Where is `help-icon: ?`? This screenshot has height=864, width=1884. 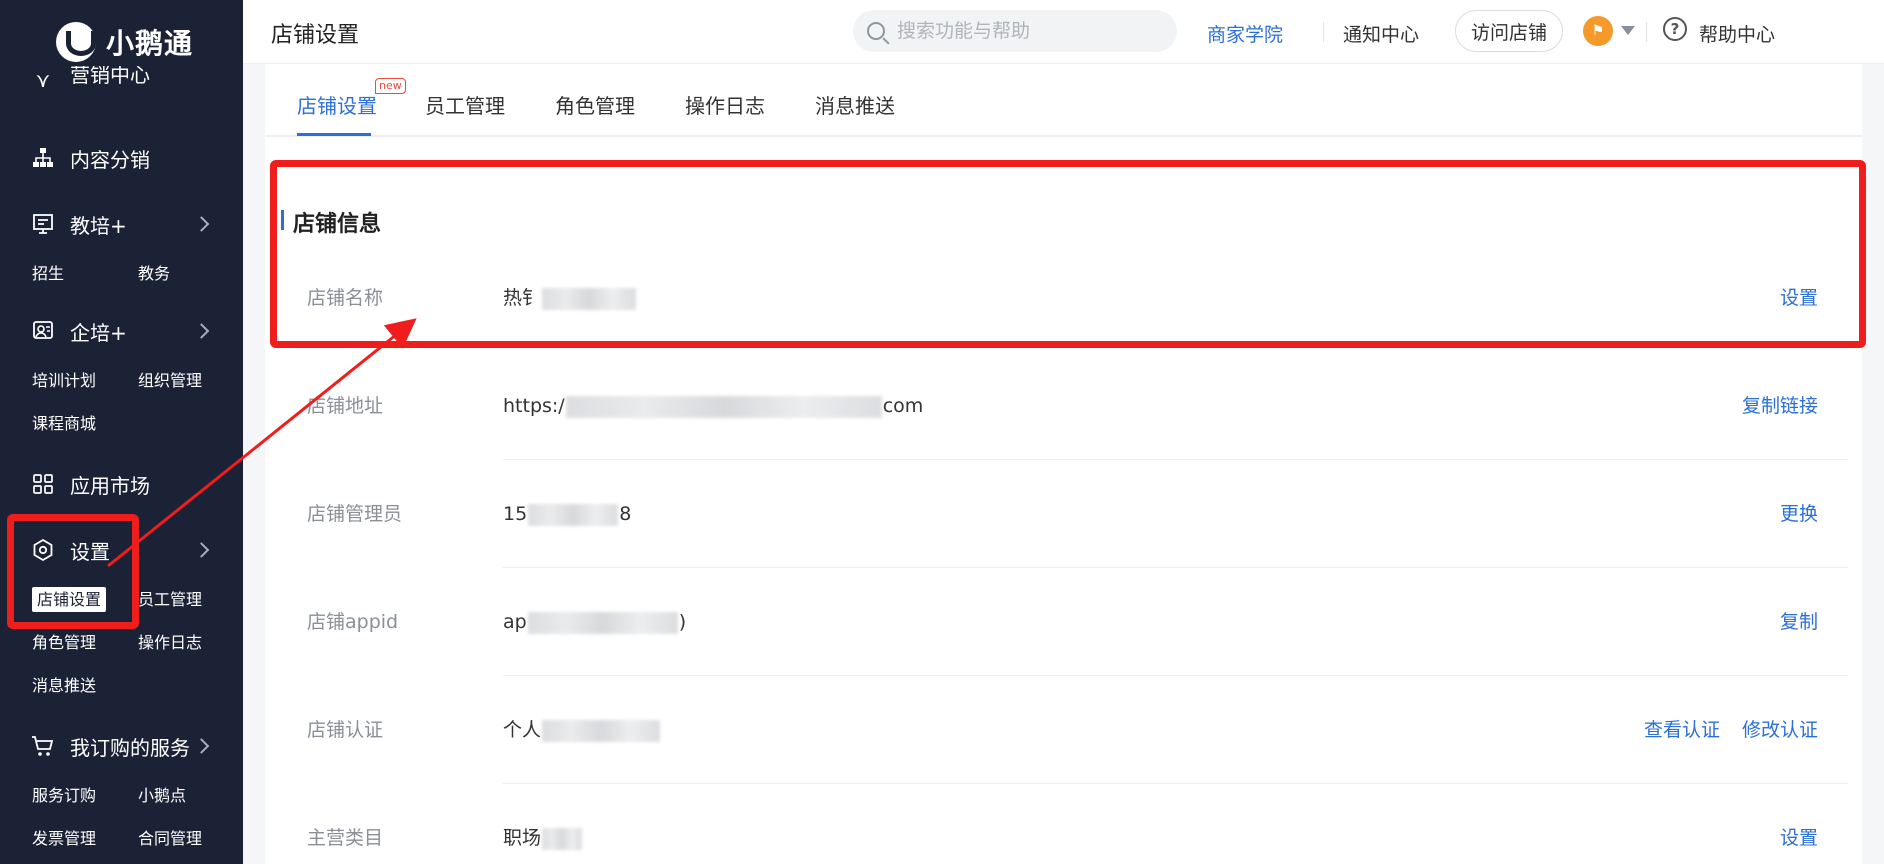
help-icon: ? is located at coordinates (1675, 29).